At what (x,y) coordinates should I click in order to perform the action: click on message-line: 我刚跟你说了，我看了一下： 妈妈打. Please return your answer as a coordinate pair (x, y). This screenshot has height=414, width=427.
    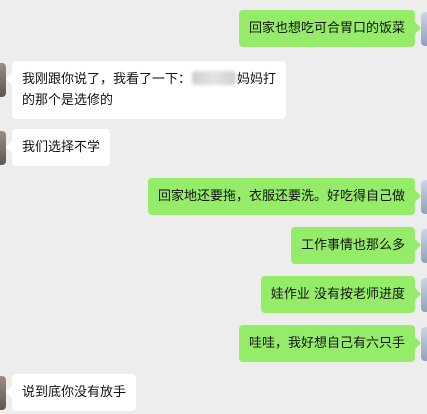
    Looking at the image, I should click on (149, 79).